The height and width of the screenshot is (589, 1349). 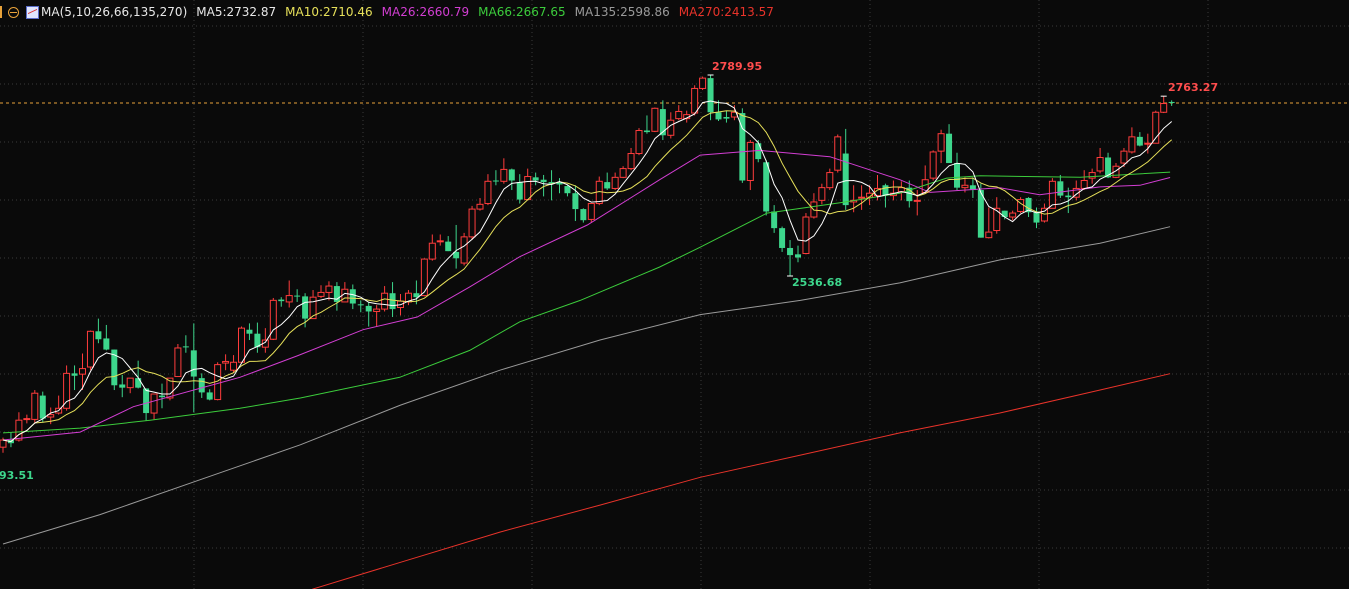 I want to click on collapse-circle-icon, so click(x=13, y=12).